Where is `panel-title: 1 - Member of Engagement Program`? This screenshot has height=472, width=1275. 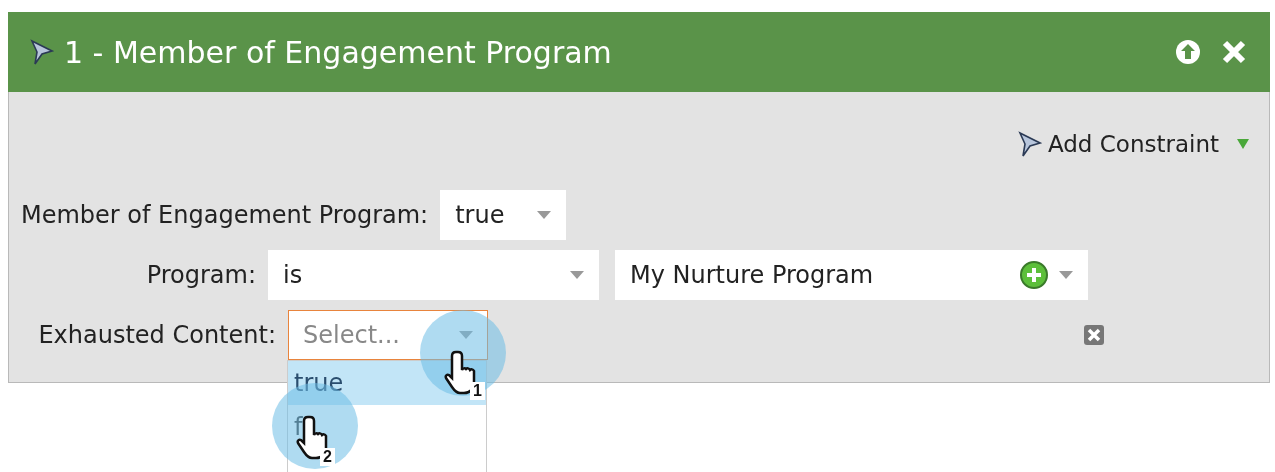
panel-title: 1 - Member of Engagement Program is located at coordinates (338, 52).